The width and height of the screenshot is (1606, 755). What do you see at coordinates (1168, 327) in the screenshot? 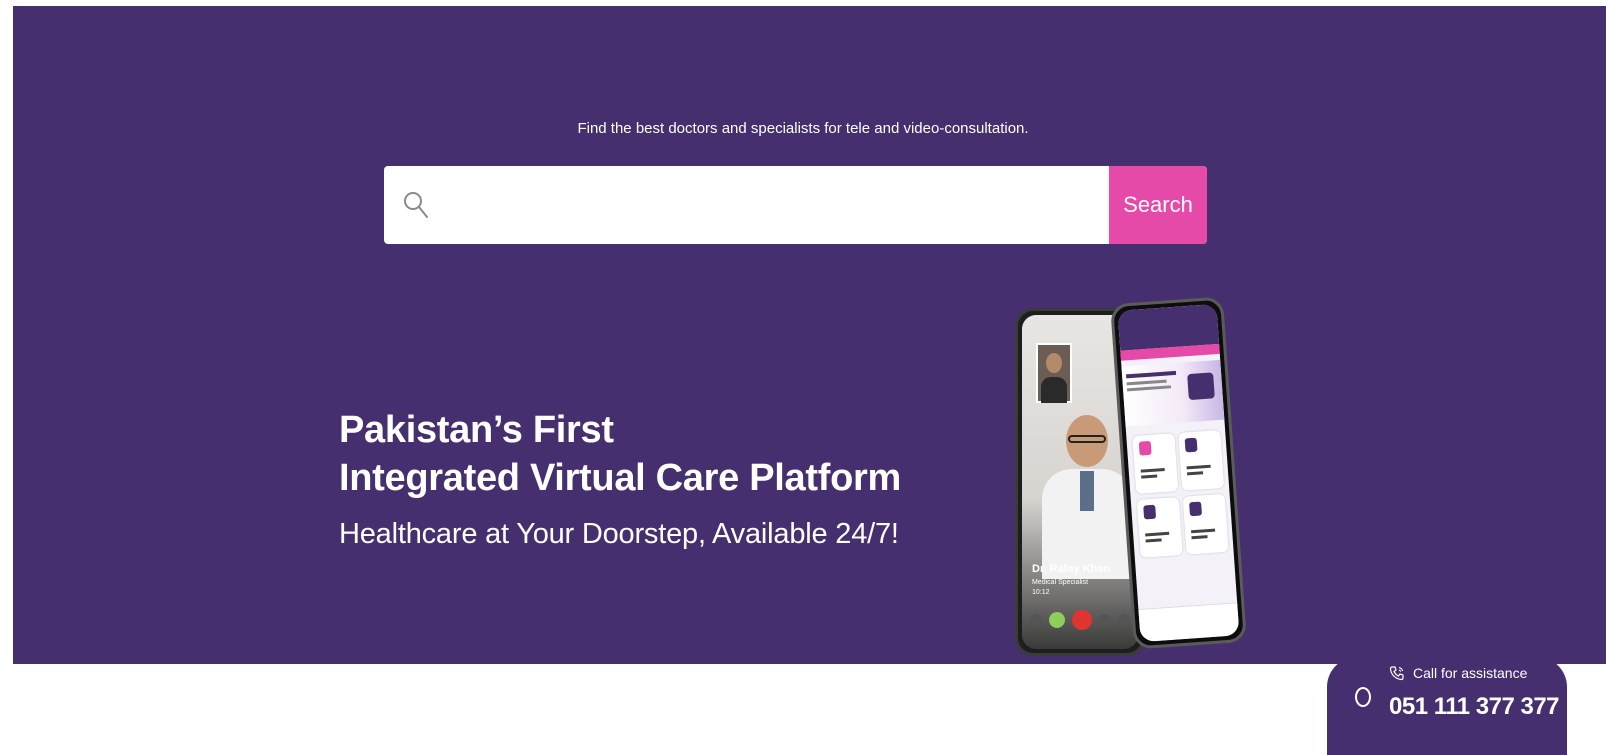
I see `app-header` at bounding box center [1168, 327].